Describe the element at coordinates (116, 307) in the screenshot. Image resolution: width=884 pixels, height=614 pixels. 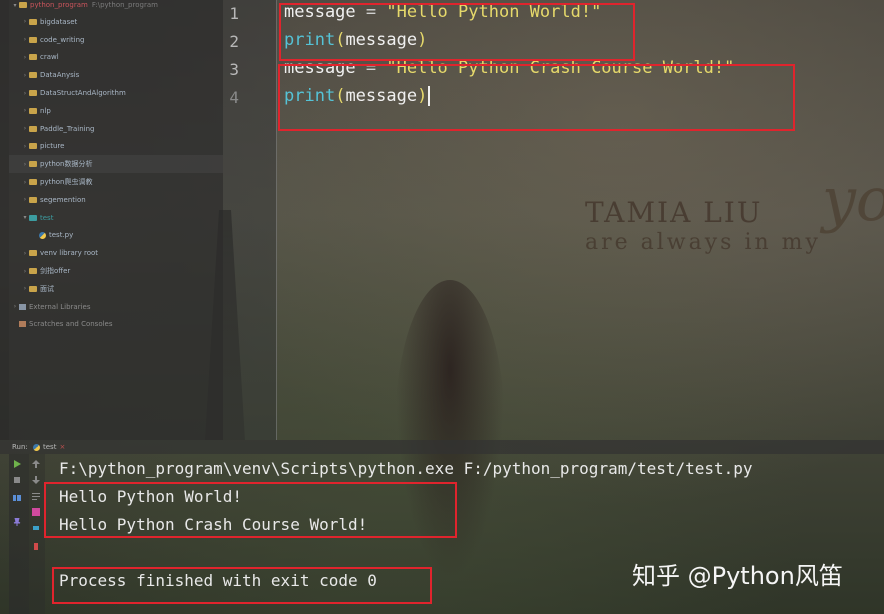
I see `project-tree-item: › External Libraries` at that location.